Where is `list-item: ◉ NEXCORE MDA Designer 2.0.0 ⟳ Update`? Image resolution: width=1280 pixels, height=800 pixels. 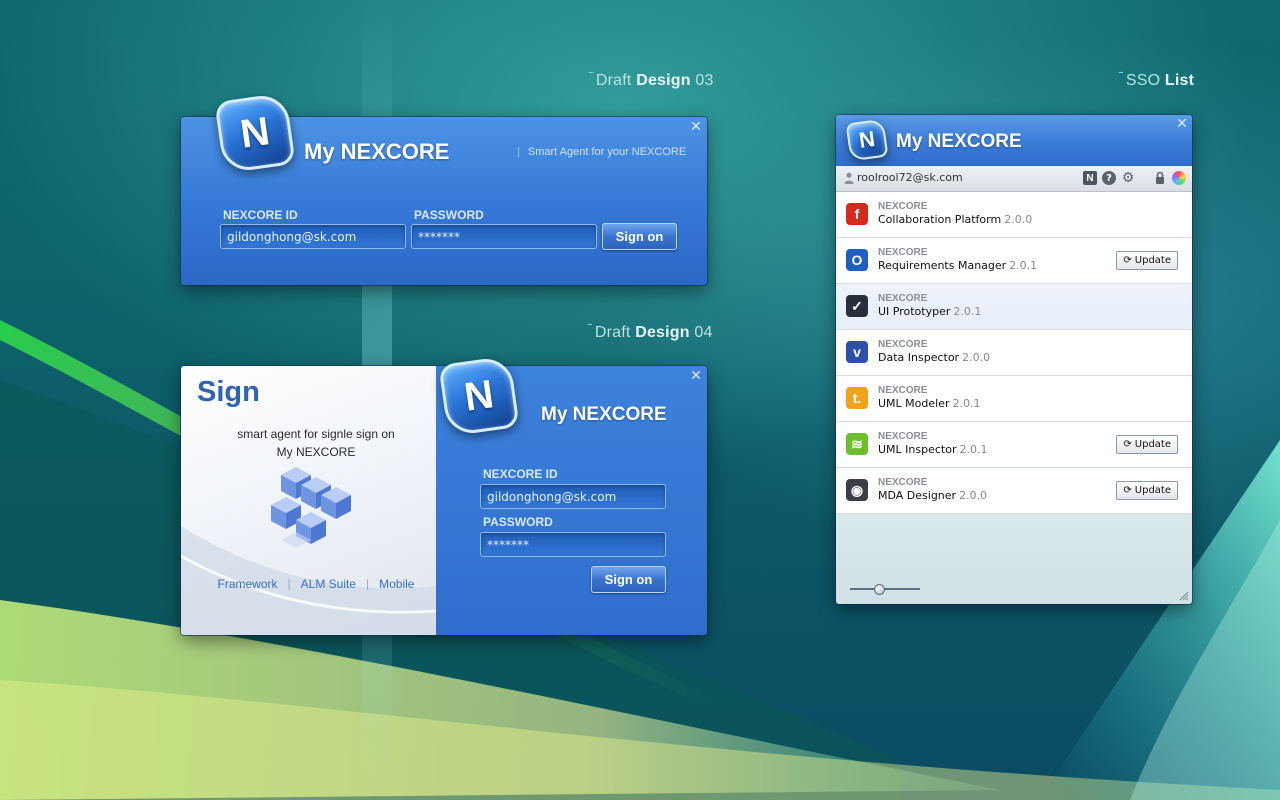 list-item: ◉ NEXCORE MDA Designer 2.0.0 ⟳ Update is located at coordinates (1014, 491).